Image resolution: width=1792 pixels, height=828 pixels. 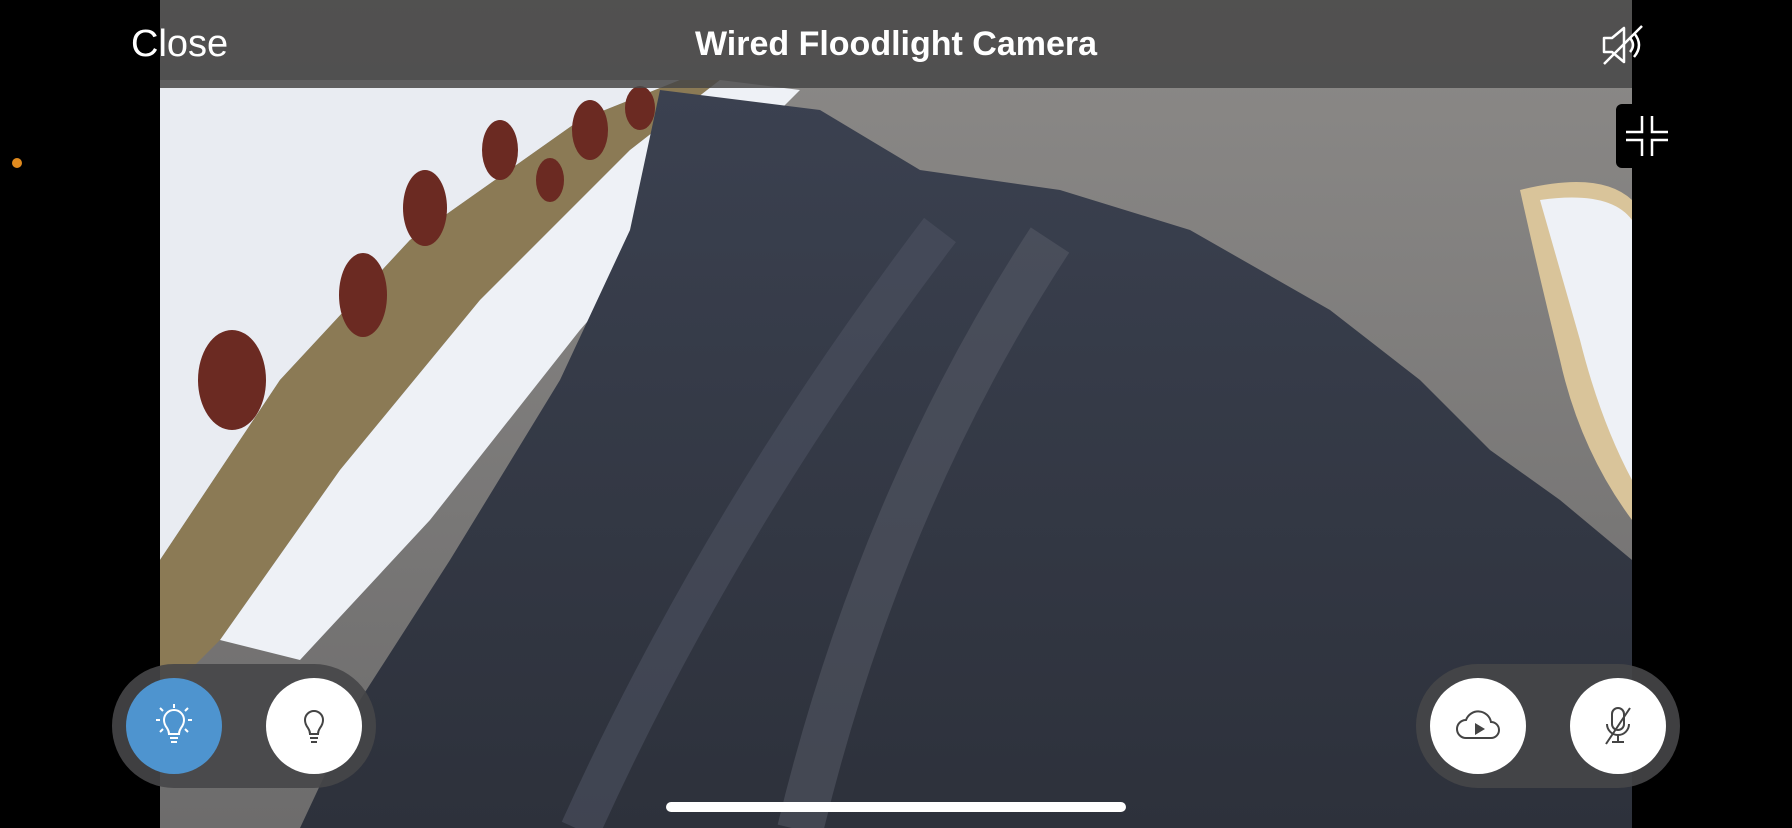 I want to click on mute-toggle-button, so click(x=1623, y=45).